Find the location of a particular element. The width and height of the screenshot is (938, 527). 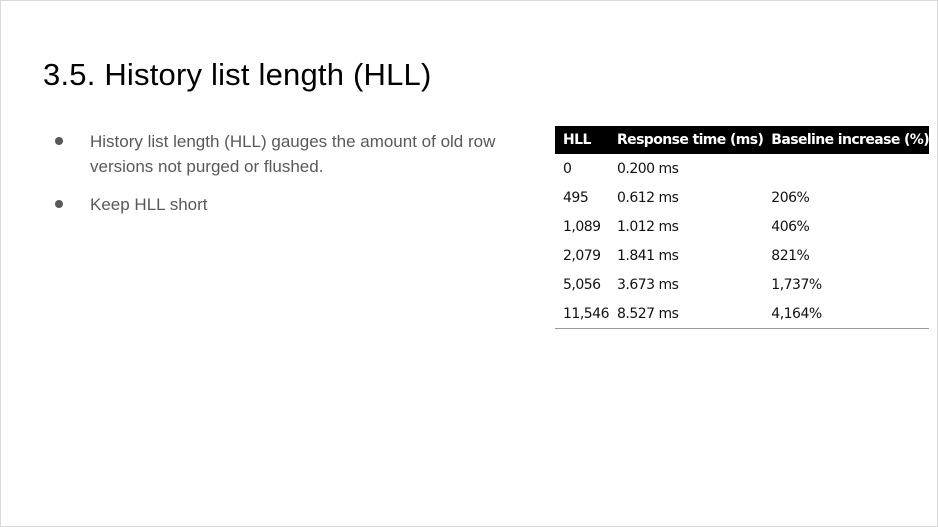

header-baseline-increase: Baseline increase (%) is located at coordinates (846, 140).